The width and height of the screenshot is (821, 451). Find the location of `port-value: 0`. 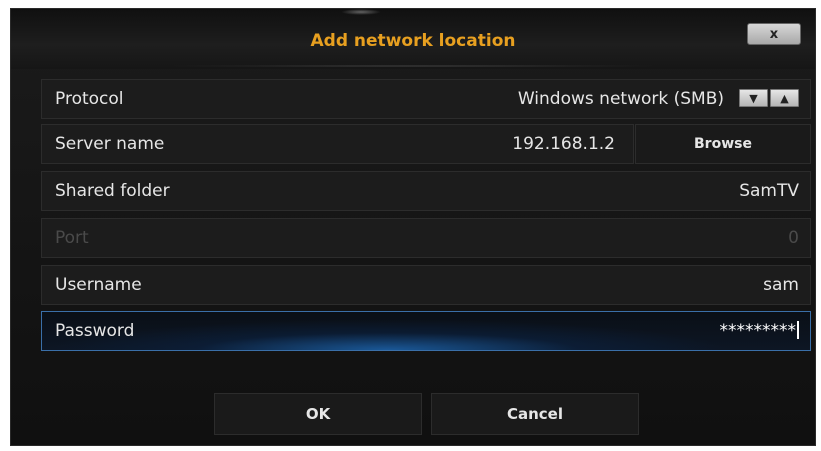

port-value: 0 is located at coordinates (793, 238).